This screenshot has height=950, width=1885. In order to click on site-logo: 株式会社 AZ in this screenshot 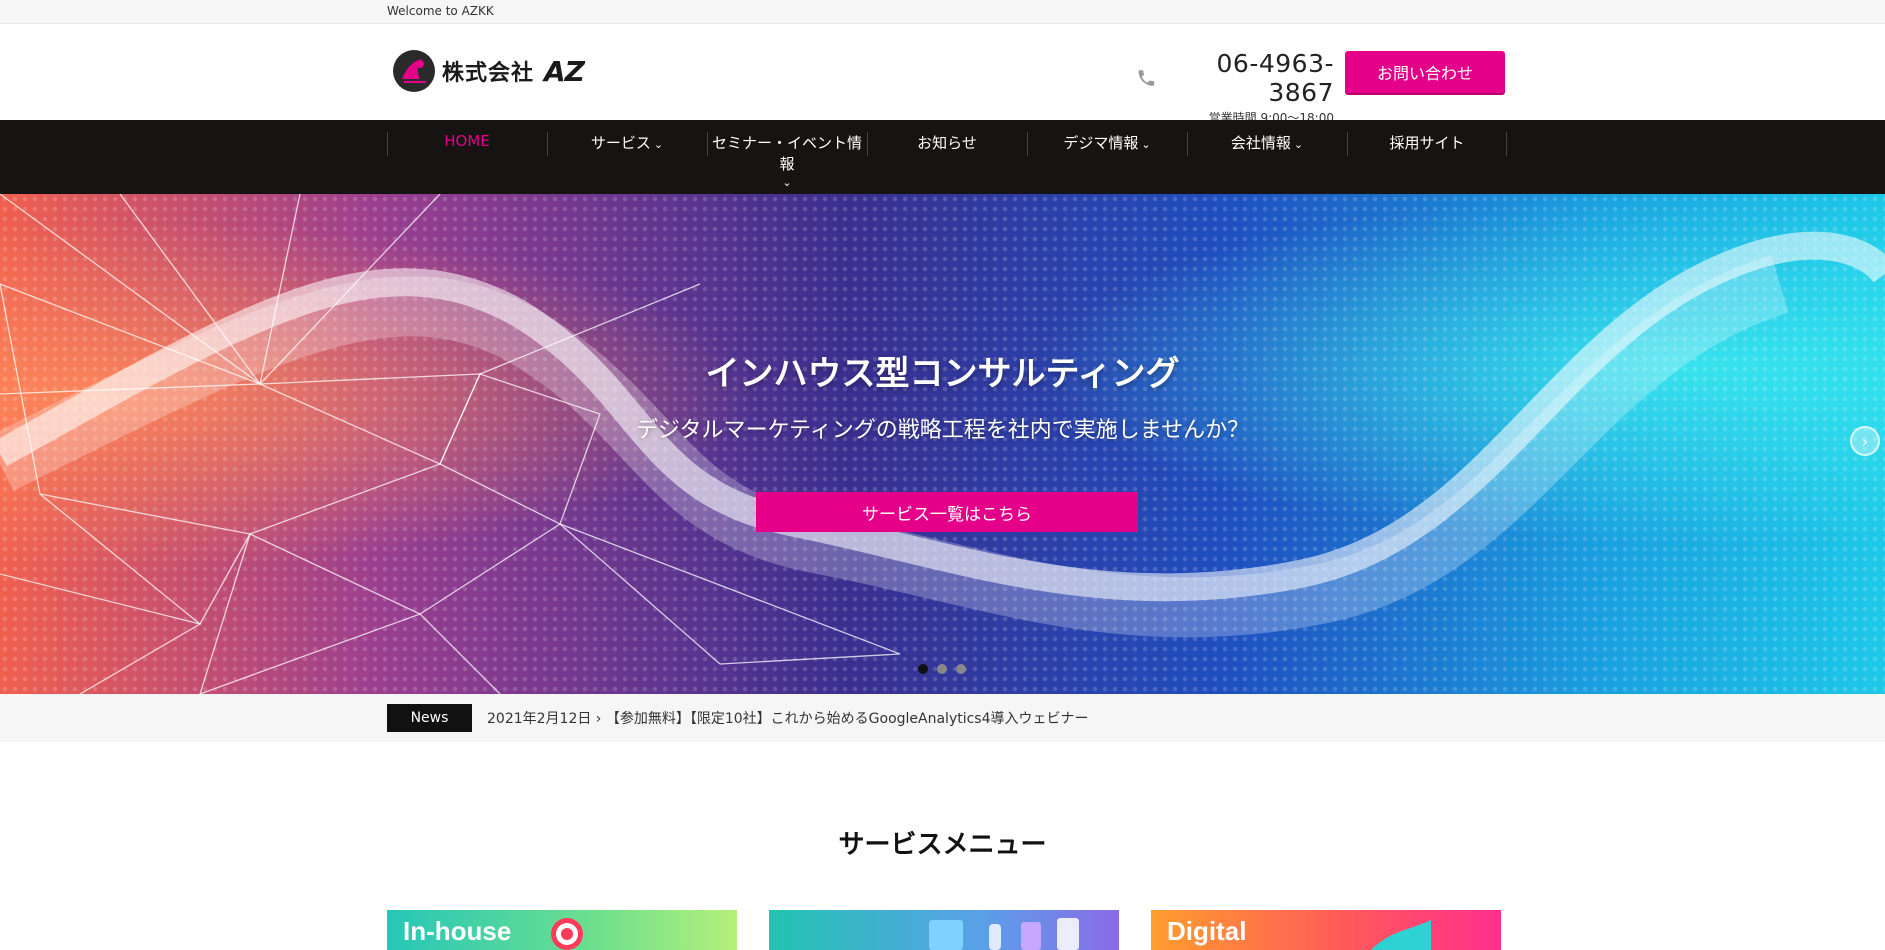, I will do `click(488, 71)`.